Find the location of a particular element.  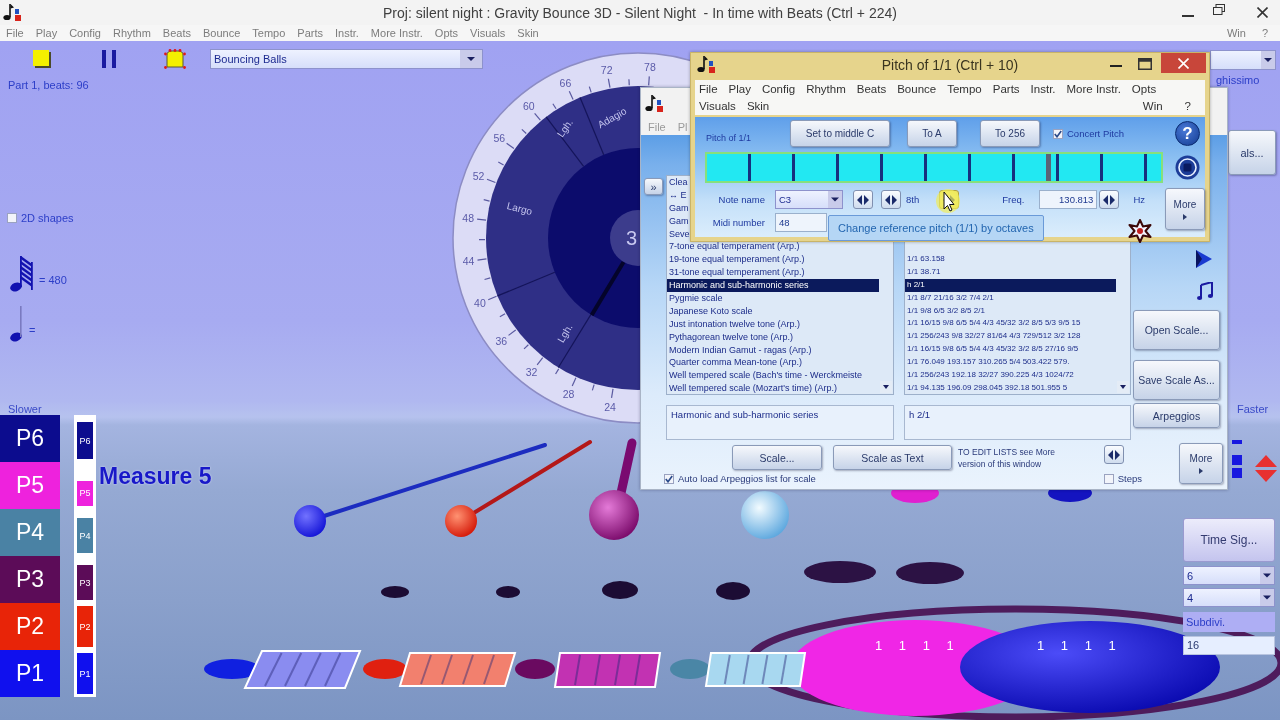

expand-button: » is located at coordinates (653, 186).